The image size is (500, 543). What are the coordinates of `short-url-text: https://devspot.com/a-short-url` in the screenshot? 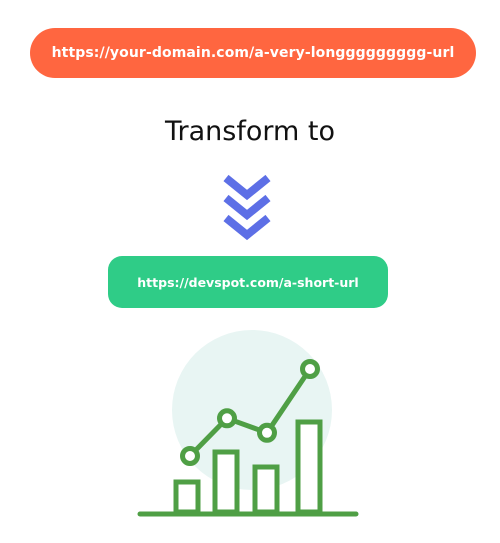 It's located at (248, 282).